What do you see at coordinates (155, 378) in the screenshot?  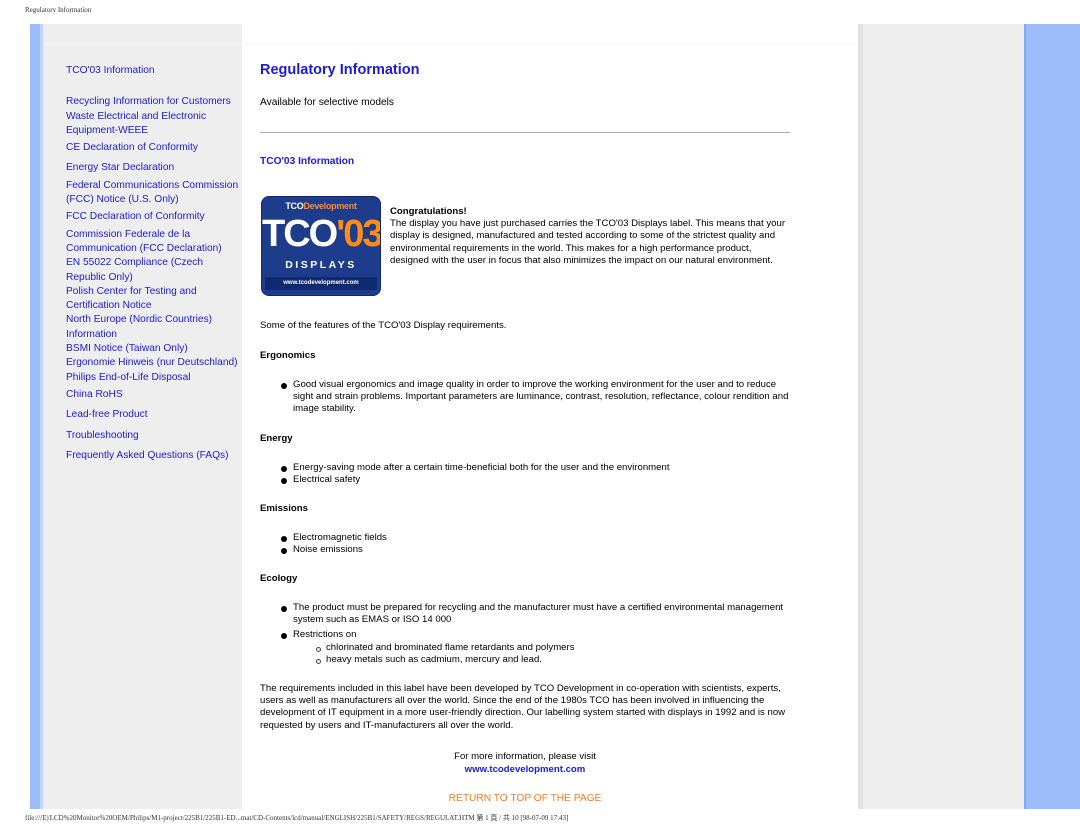 I see `sidebar-item-end-of-life: Philips End-of-Life Disposal` at bounding box center [155, 378].